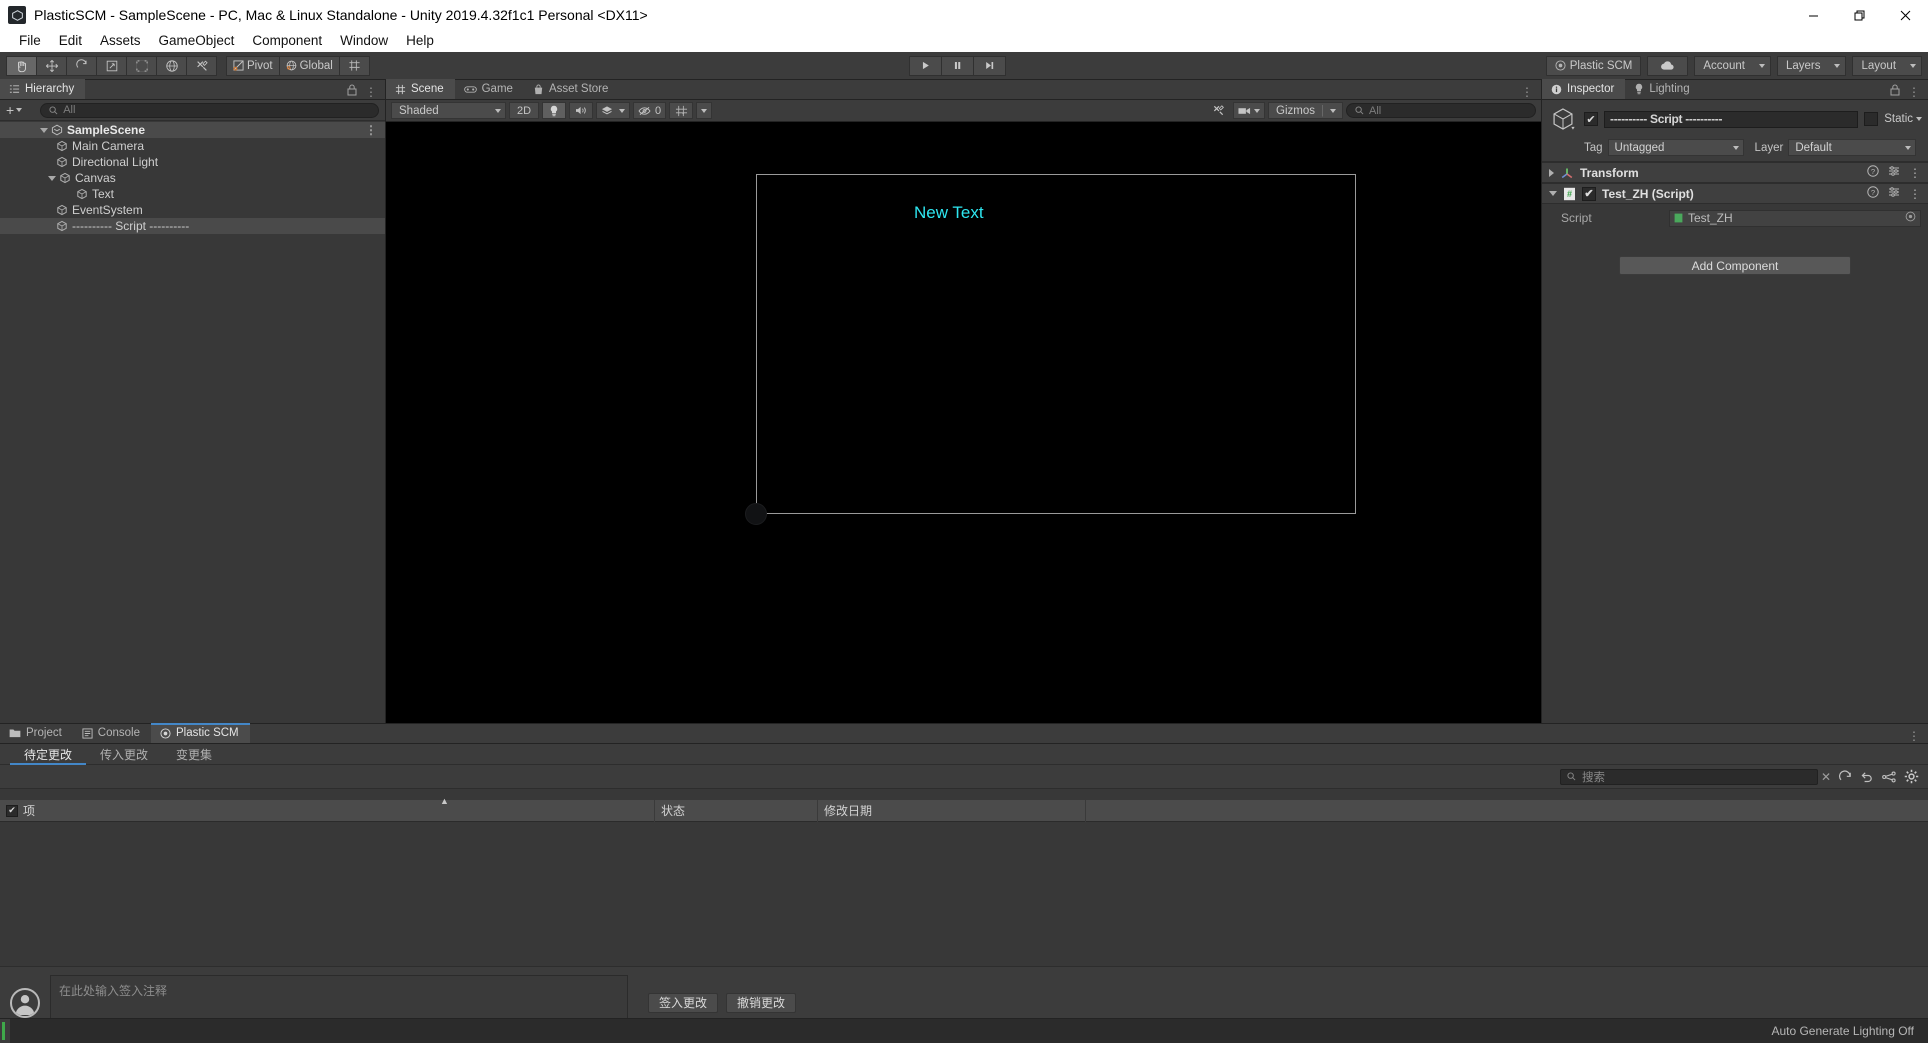 This screenshot has height=1043, width=1928. I want to click on rect-tool-icon, so click(141, 65).